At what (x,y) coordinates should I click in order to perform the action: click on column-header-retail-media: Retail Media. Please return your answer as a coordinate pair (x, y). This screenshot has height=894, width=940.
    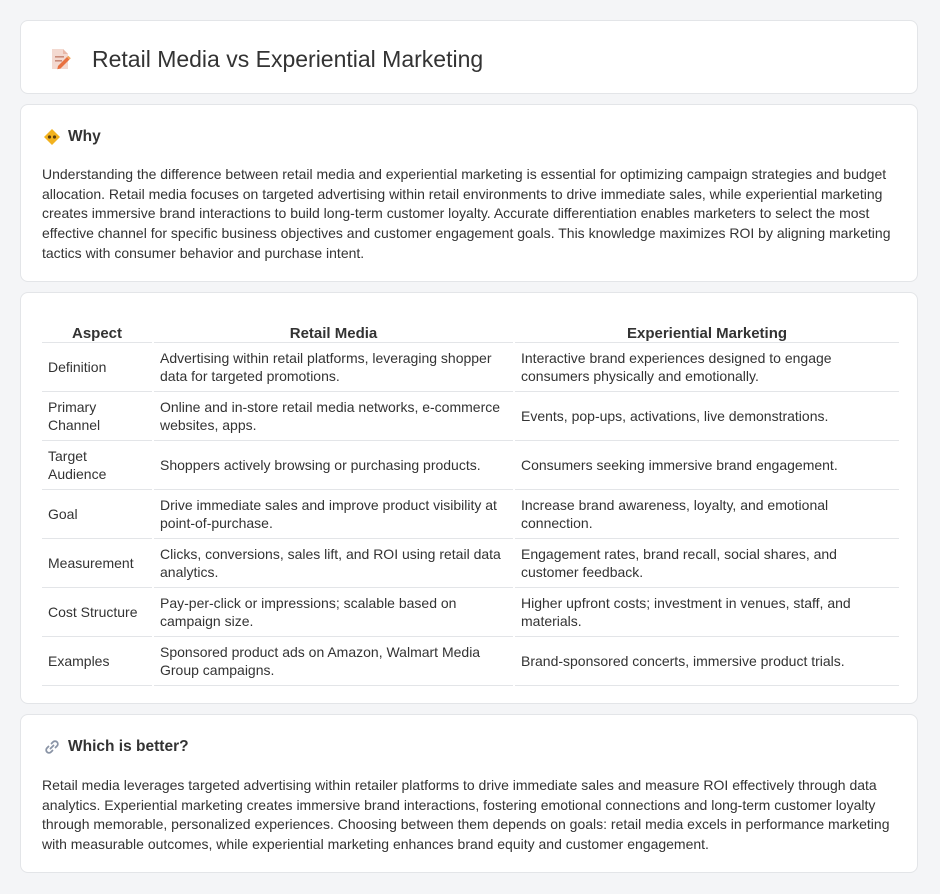
    Looking at the image, I should click on (334, 328).